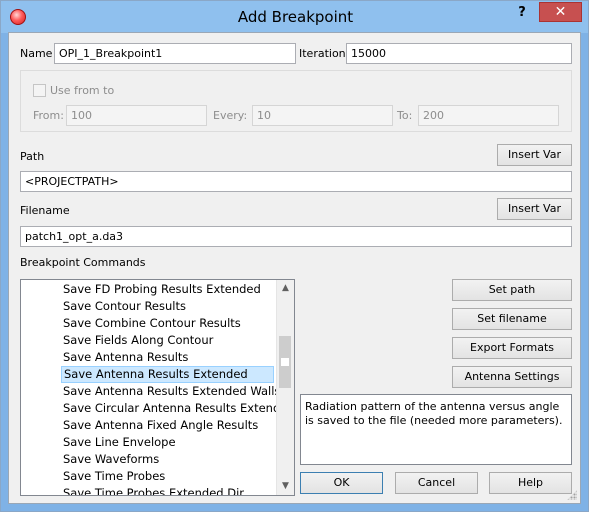  Describe the element at coordinates (522, 13) in the screenshot. I see `help-icon: ?` at that location.